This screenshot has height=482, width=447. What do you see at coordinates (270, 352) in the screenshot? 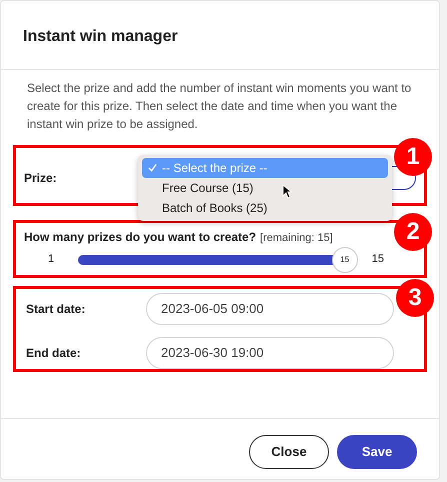
I see `date-field: 2023-06-30 19:00` at bounding box center [270, 352].